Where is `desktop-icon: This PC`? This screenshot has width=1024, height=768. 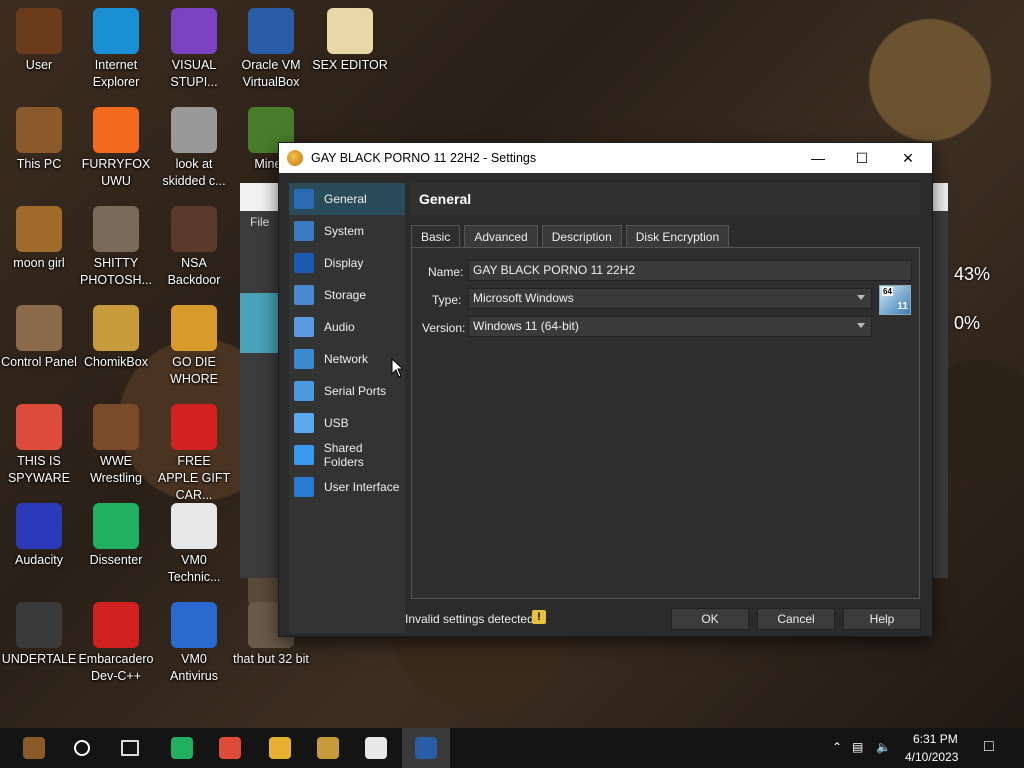 desktop-icon: This PC is located at coordinates (39, 140).